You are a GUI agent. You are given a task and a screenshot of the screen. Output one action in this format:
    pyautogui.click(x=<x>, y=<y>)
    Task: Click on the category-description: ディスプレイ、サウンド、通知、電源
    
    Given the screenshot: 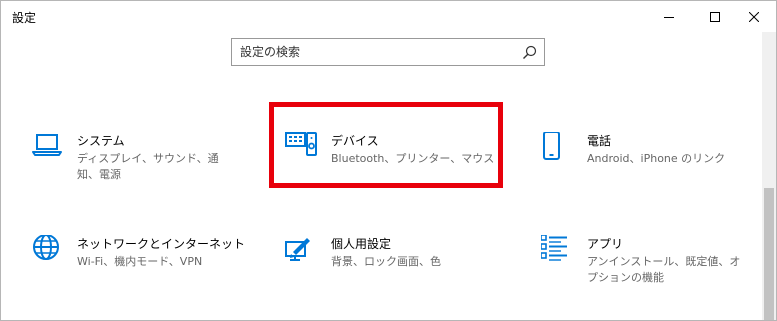 What is the action you would take?
    pyautogui.click(x=148, y=166)
    